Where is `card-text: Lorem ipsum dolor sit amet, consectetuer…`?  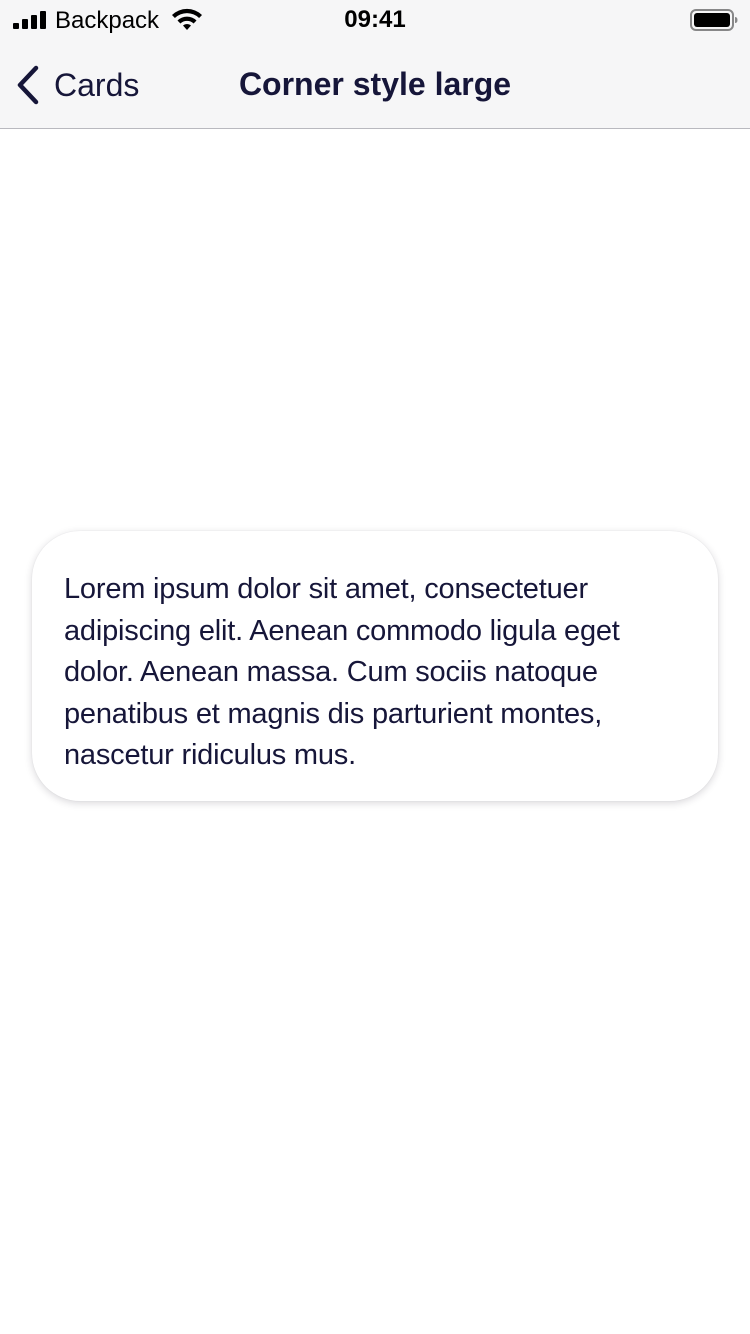
card-text: Lorem ipsum dolor sit amet, consectetuer… is located at coordinates (342, 672).